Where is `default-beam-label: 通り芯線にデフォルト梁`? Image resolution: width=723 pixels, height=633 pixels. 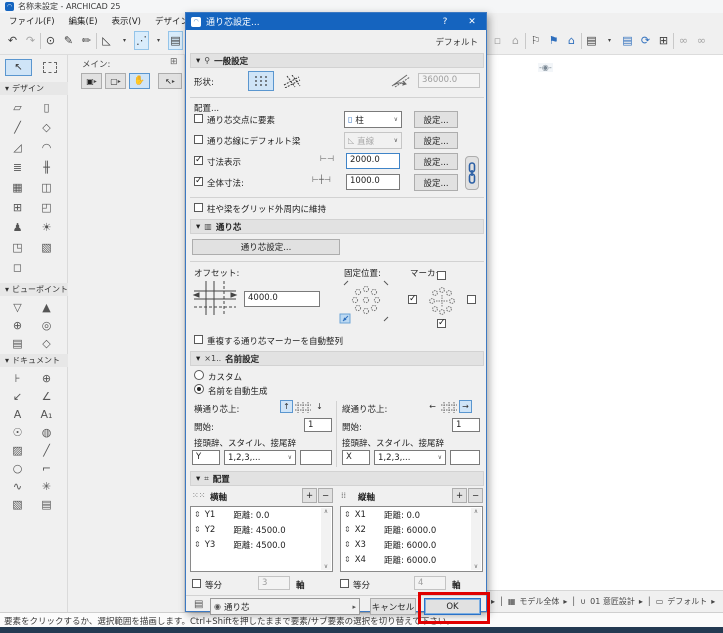
default-beam-label: 通り芯線にデフォルト梁 is located at coordinates (254, 141).